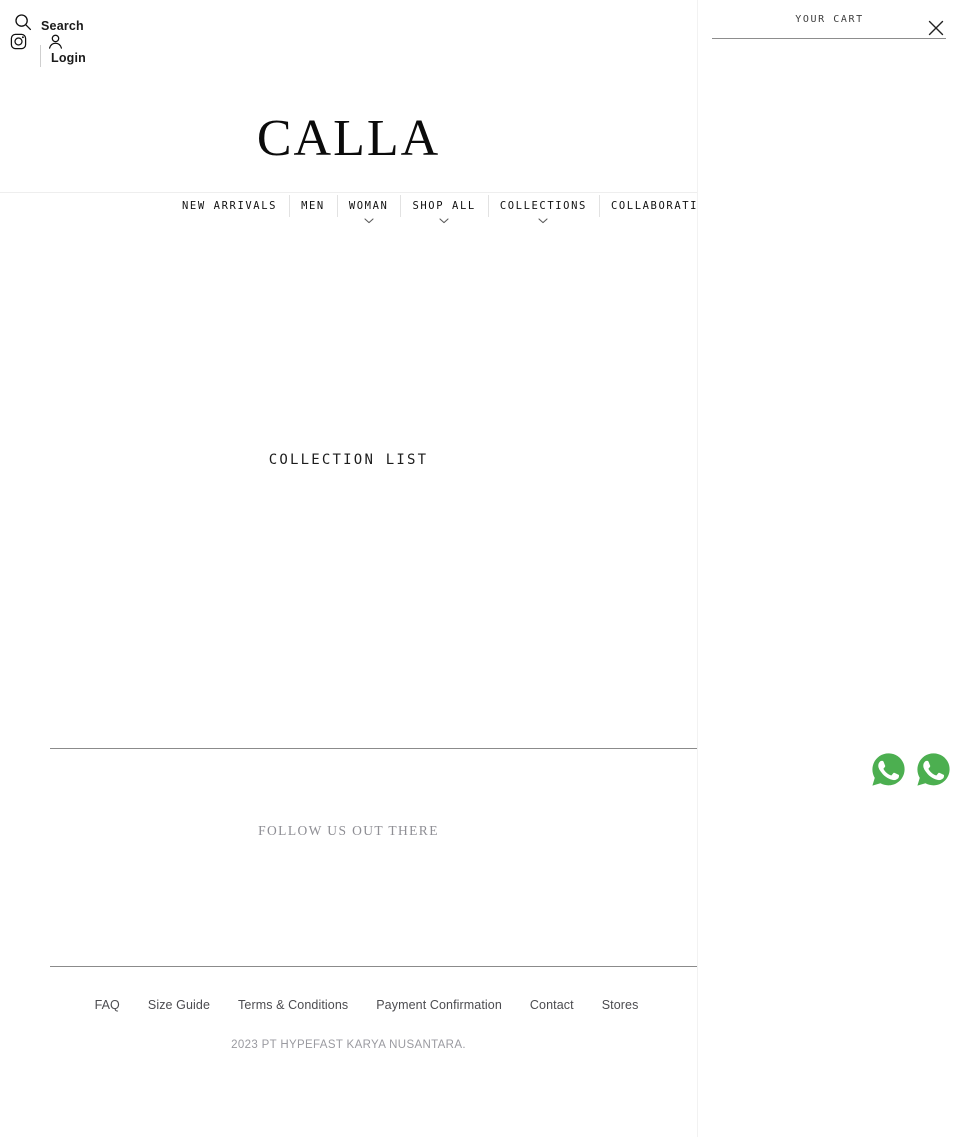 The width and height of the screenshot is (960, 1137). Describe the element at coordinates (373, 966) in the screenshot. I see `section-divider-bottom` at that location.